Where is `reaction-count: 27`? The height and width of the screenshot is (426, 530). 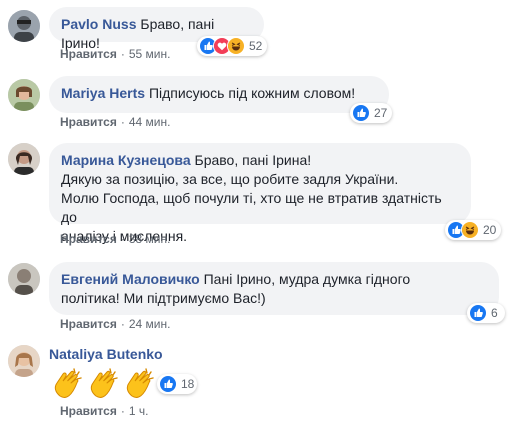 reaction-count: 27 is located at coordinates (381, 113).